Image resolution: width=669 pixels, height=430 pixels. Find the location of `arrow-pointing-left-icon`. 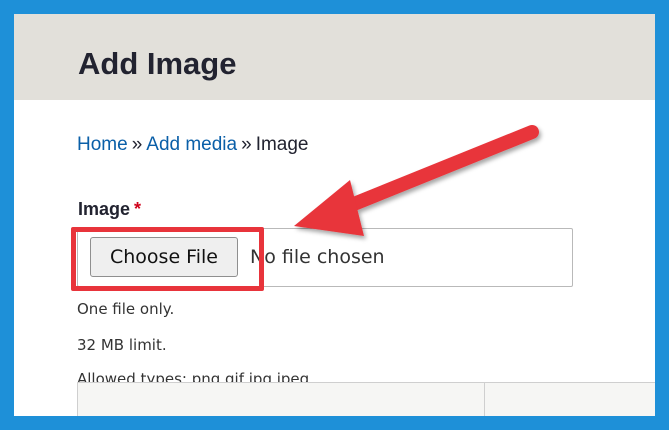

arrow-pointing-left-icon is located at coordinates (416, 180).